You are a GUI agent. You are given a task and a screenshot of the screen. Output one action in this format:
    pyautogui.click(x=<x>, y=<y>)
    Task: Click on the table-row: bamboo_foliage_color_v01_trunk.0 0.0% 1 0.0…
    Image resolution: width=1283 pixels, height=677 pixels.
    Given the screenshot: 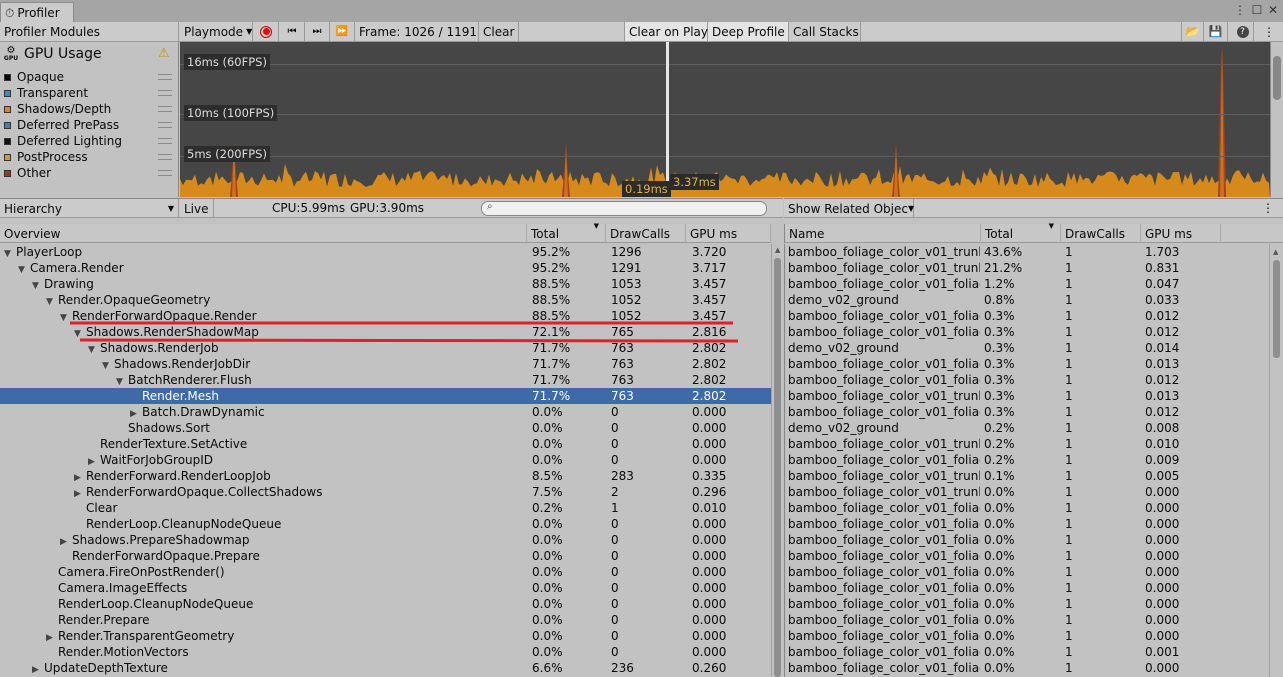 What is the action you would take?
    pyautogui.click(x=1027, y=492)
    